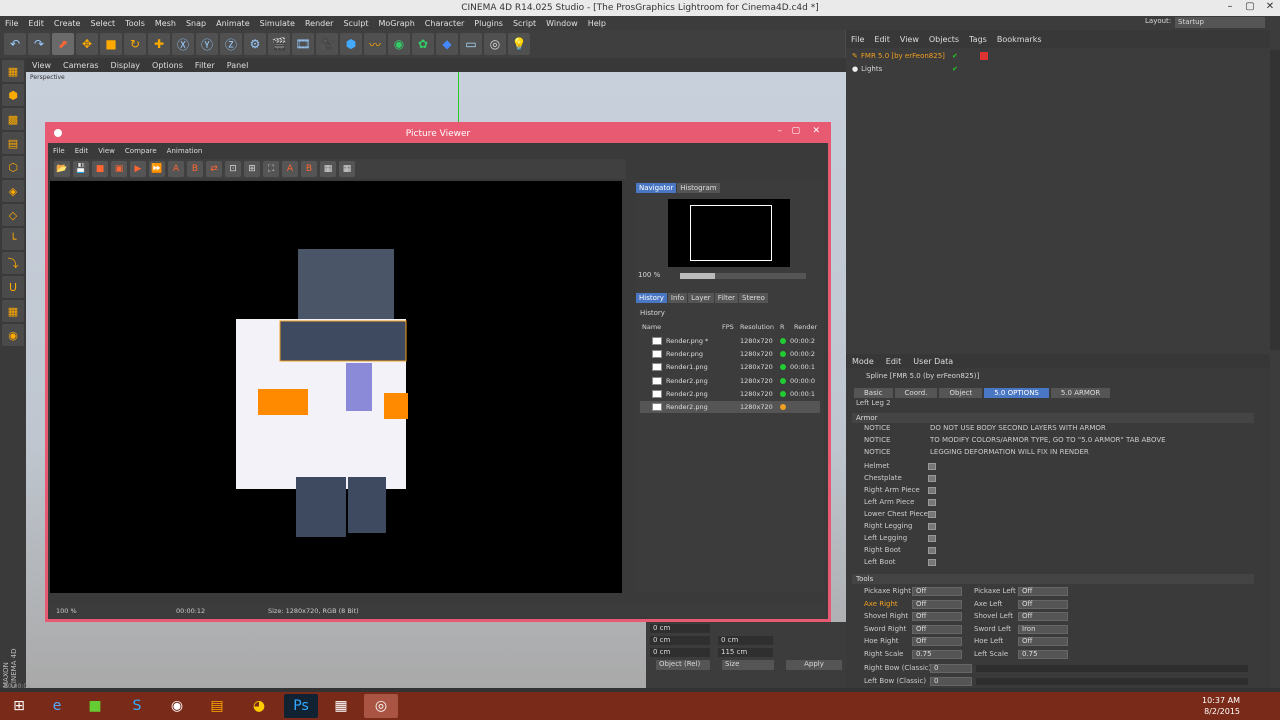 Image resolution: width=1280 pixels, height=720 pixels. What do you see at coordinates (95, 706) in the screenshot?
I see `minecraft-icon: ■` at bounding box center [95, 706].